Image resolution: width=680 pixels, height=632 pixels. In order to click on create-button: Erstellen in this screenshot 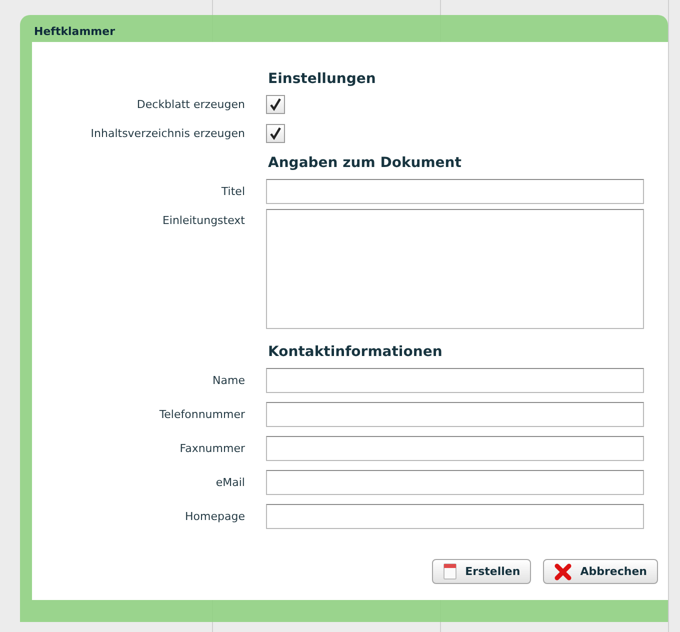, I will do `click(482, 571)`.